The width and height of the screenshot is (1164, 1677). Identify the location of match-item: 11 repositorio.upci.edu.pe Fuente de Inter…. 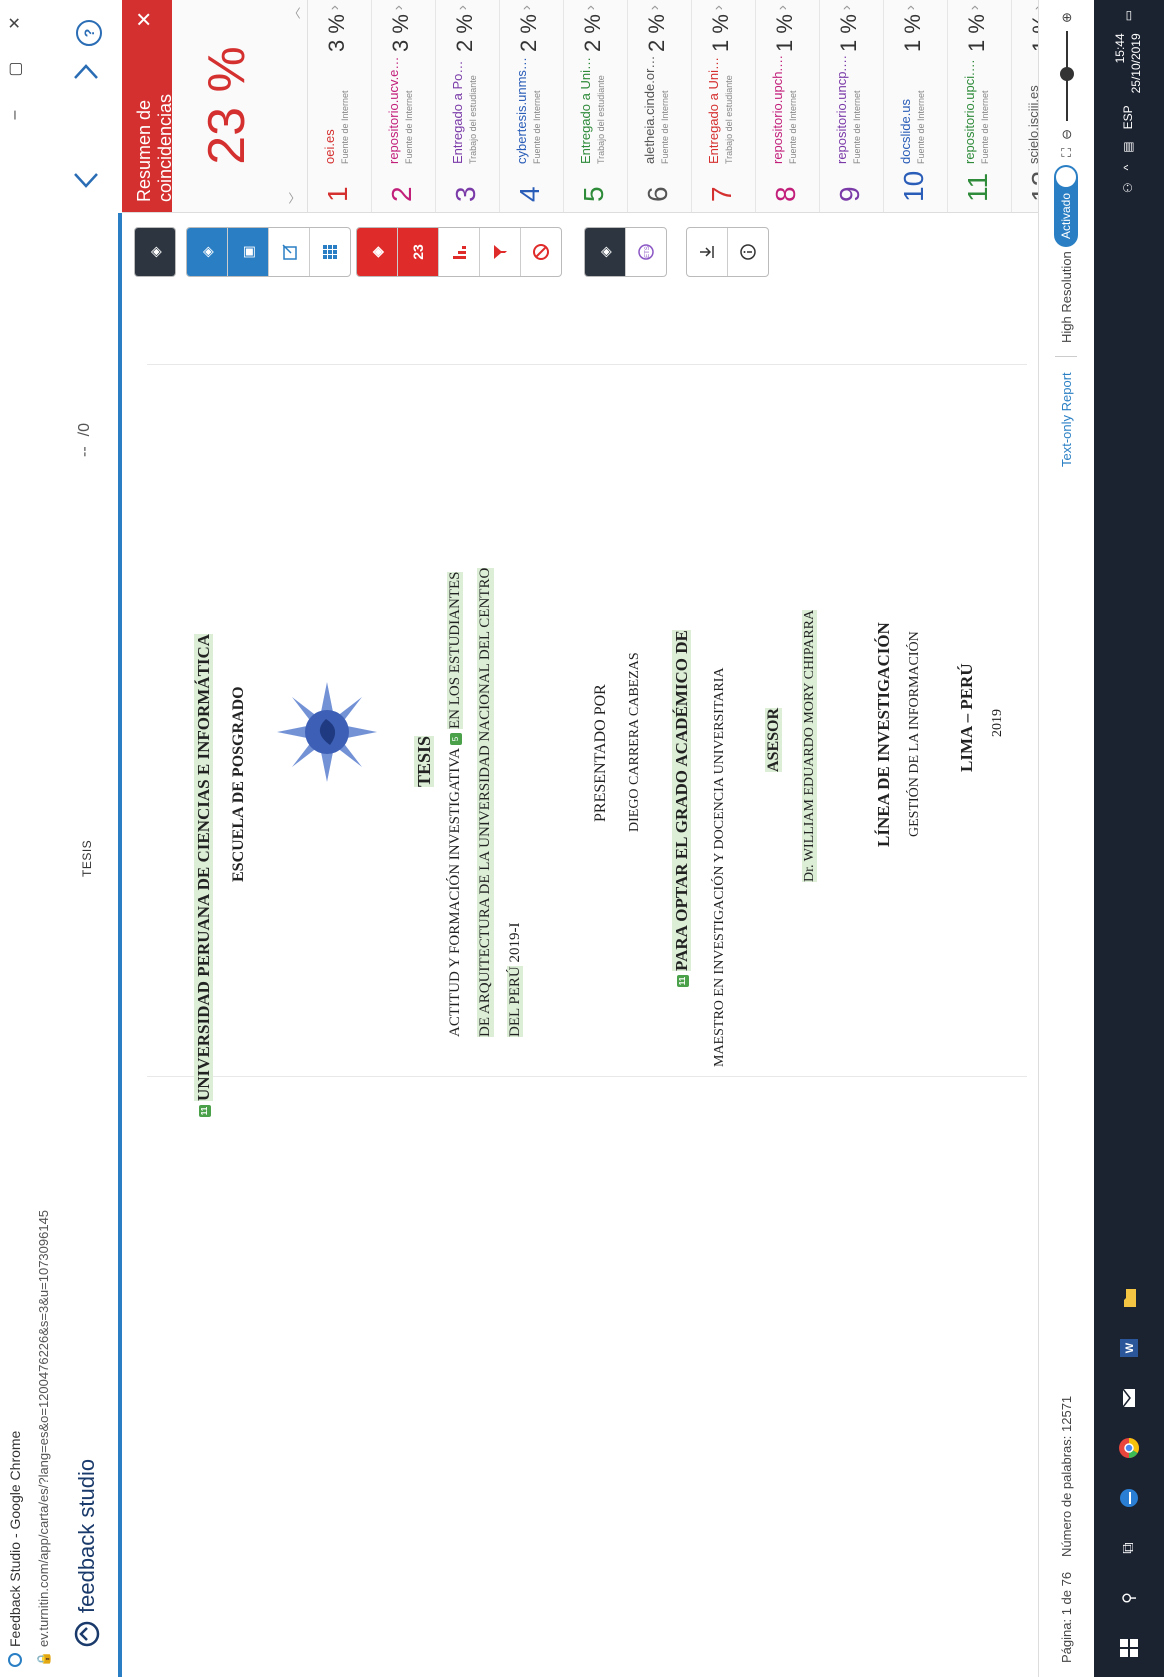
(980, 106).